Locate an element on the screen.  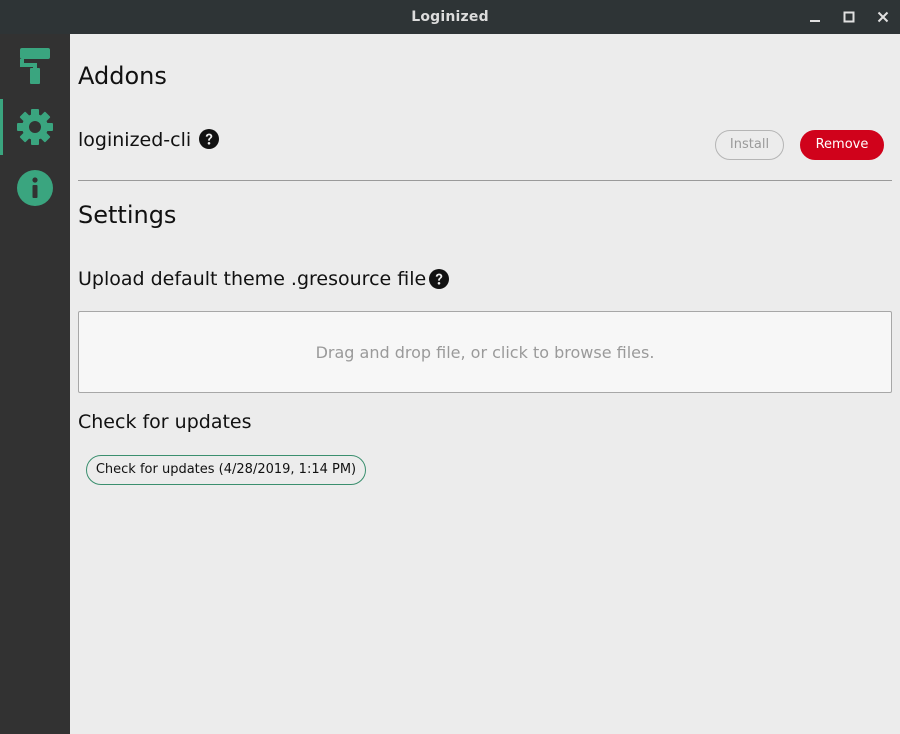
upload-theme-label: Upload default theme .gresource file is located at coordinates (252, 279).